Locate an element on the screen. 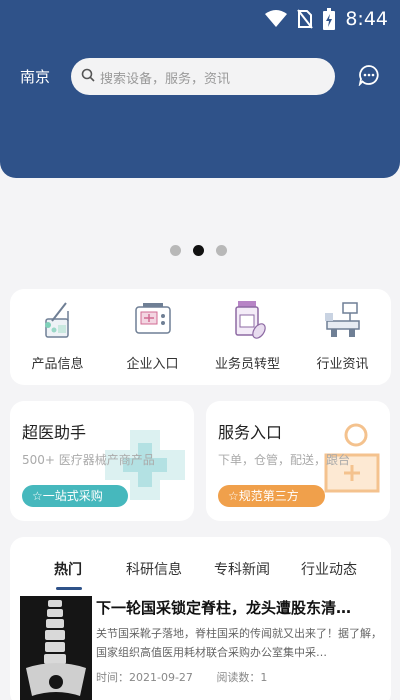  quick-item-enterprise: 企业入口 is located at coordinates (152, 337).